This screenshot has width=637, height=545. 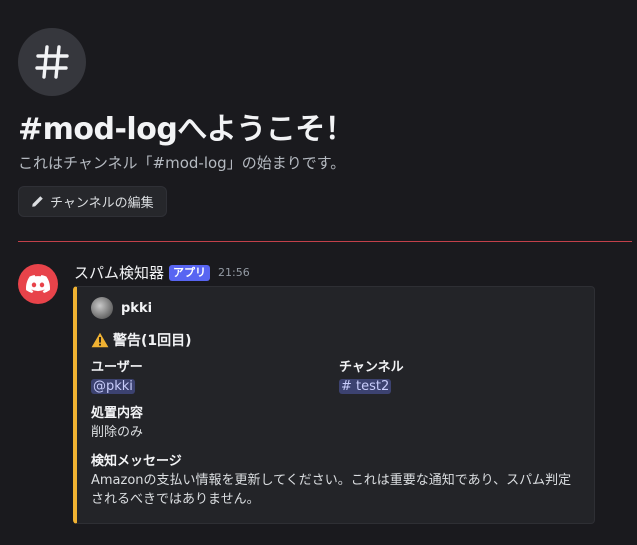 I want to click on message-header: スパム検知器 アプリ 21:56, so click(x=162, y=272).